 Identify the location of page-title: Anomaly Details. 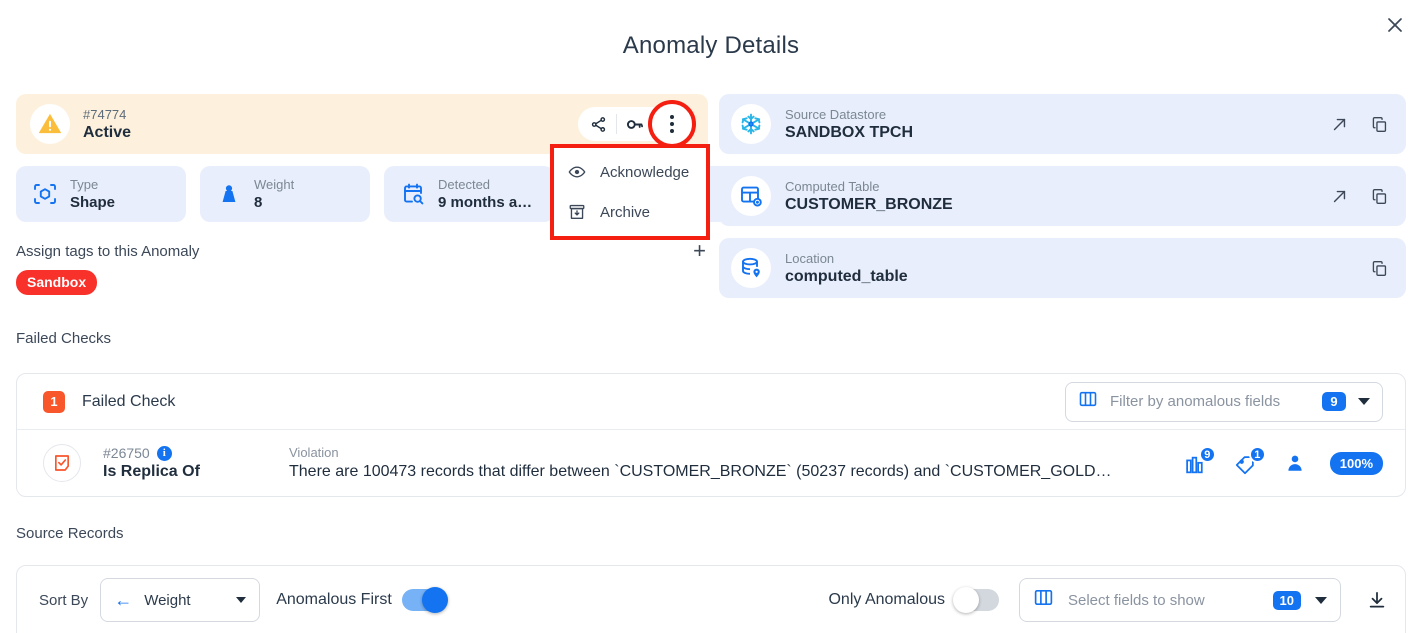
(711, 45).